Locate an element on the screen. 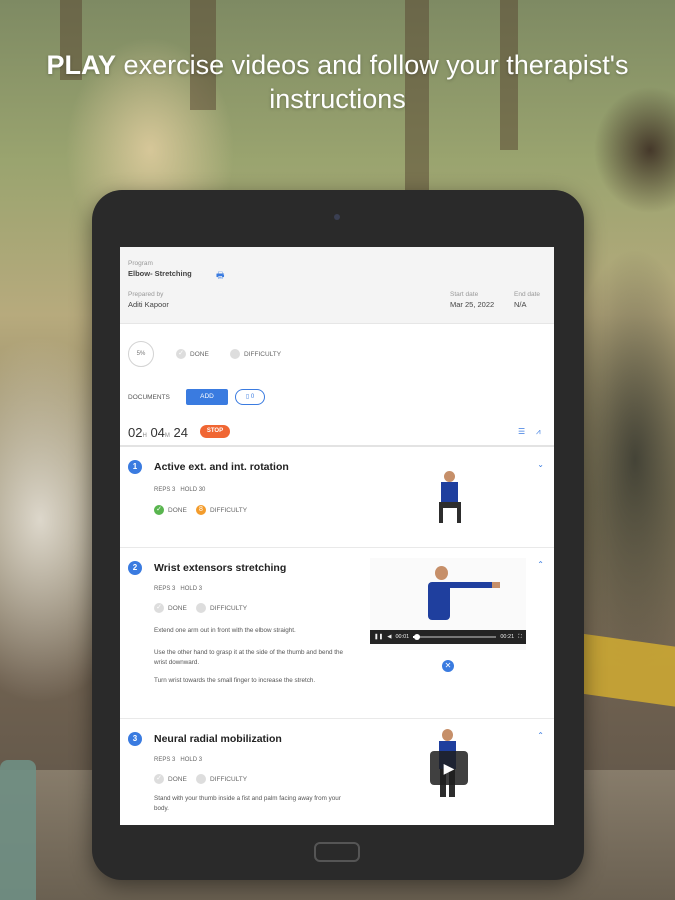  documents-count-toggle: ▯ 0 is located at coordinates (250, 397).